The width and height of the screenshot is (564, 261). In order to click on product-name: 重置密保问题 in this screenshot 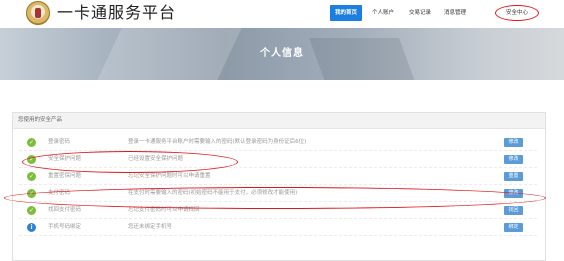, I will do `click(65, 176)`.